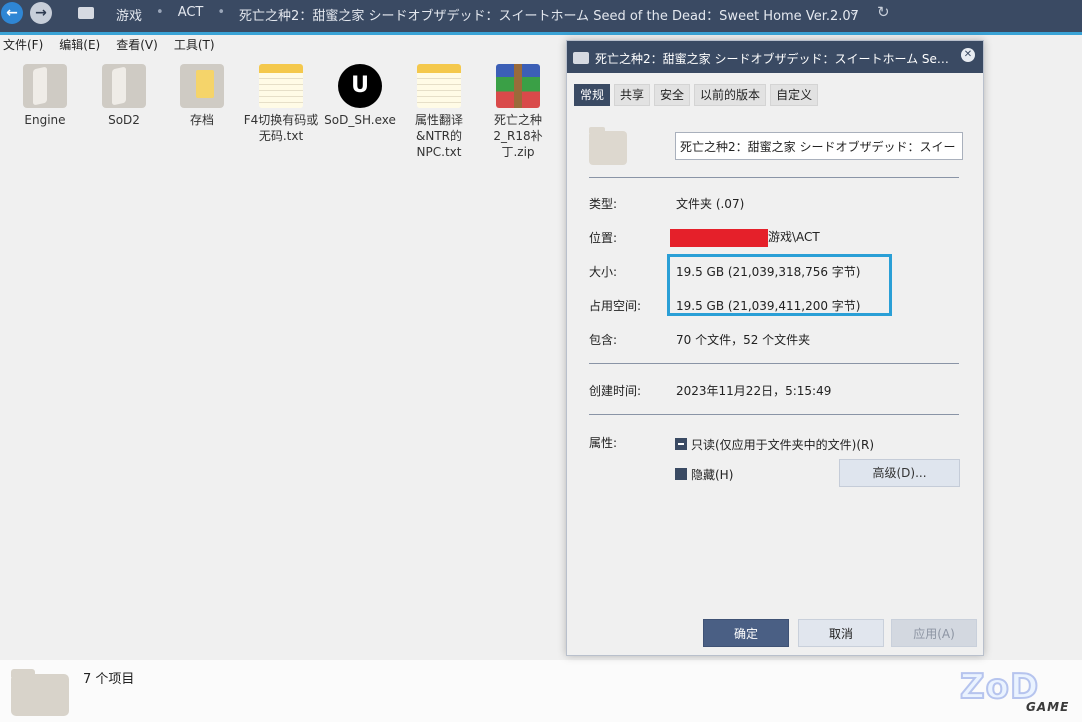  I want to click on menu-tools: 工具(T), so click(194, 46).